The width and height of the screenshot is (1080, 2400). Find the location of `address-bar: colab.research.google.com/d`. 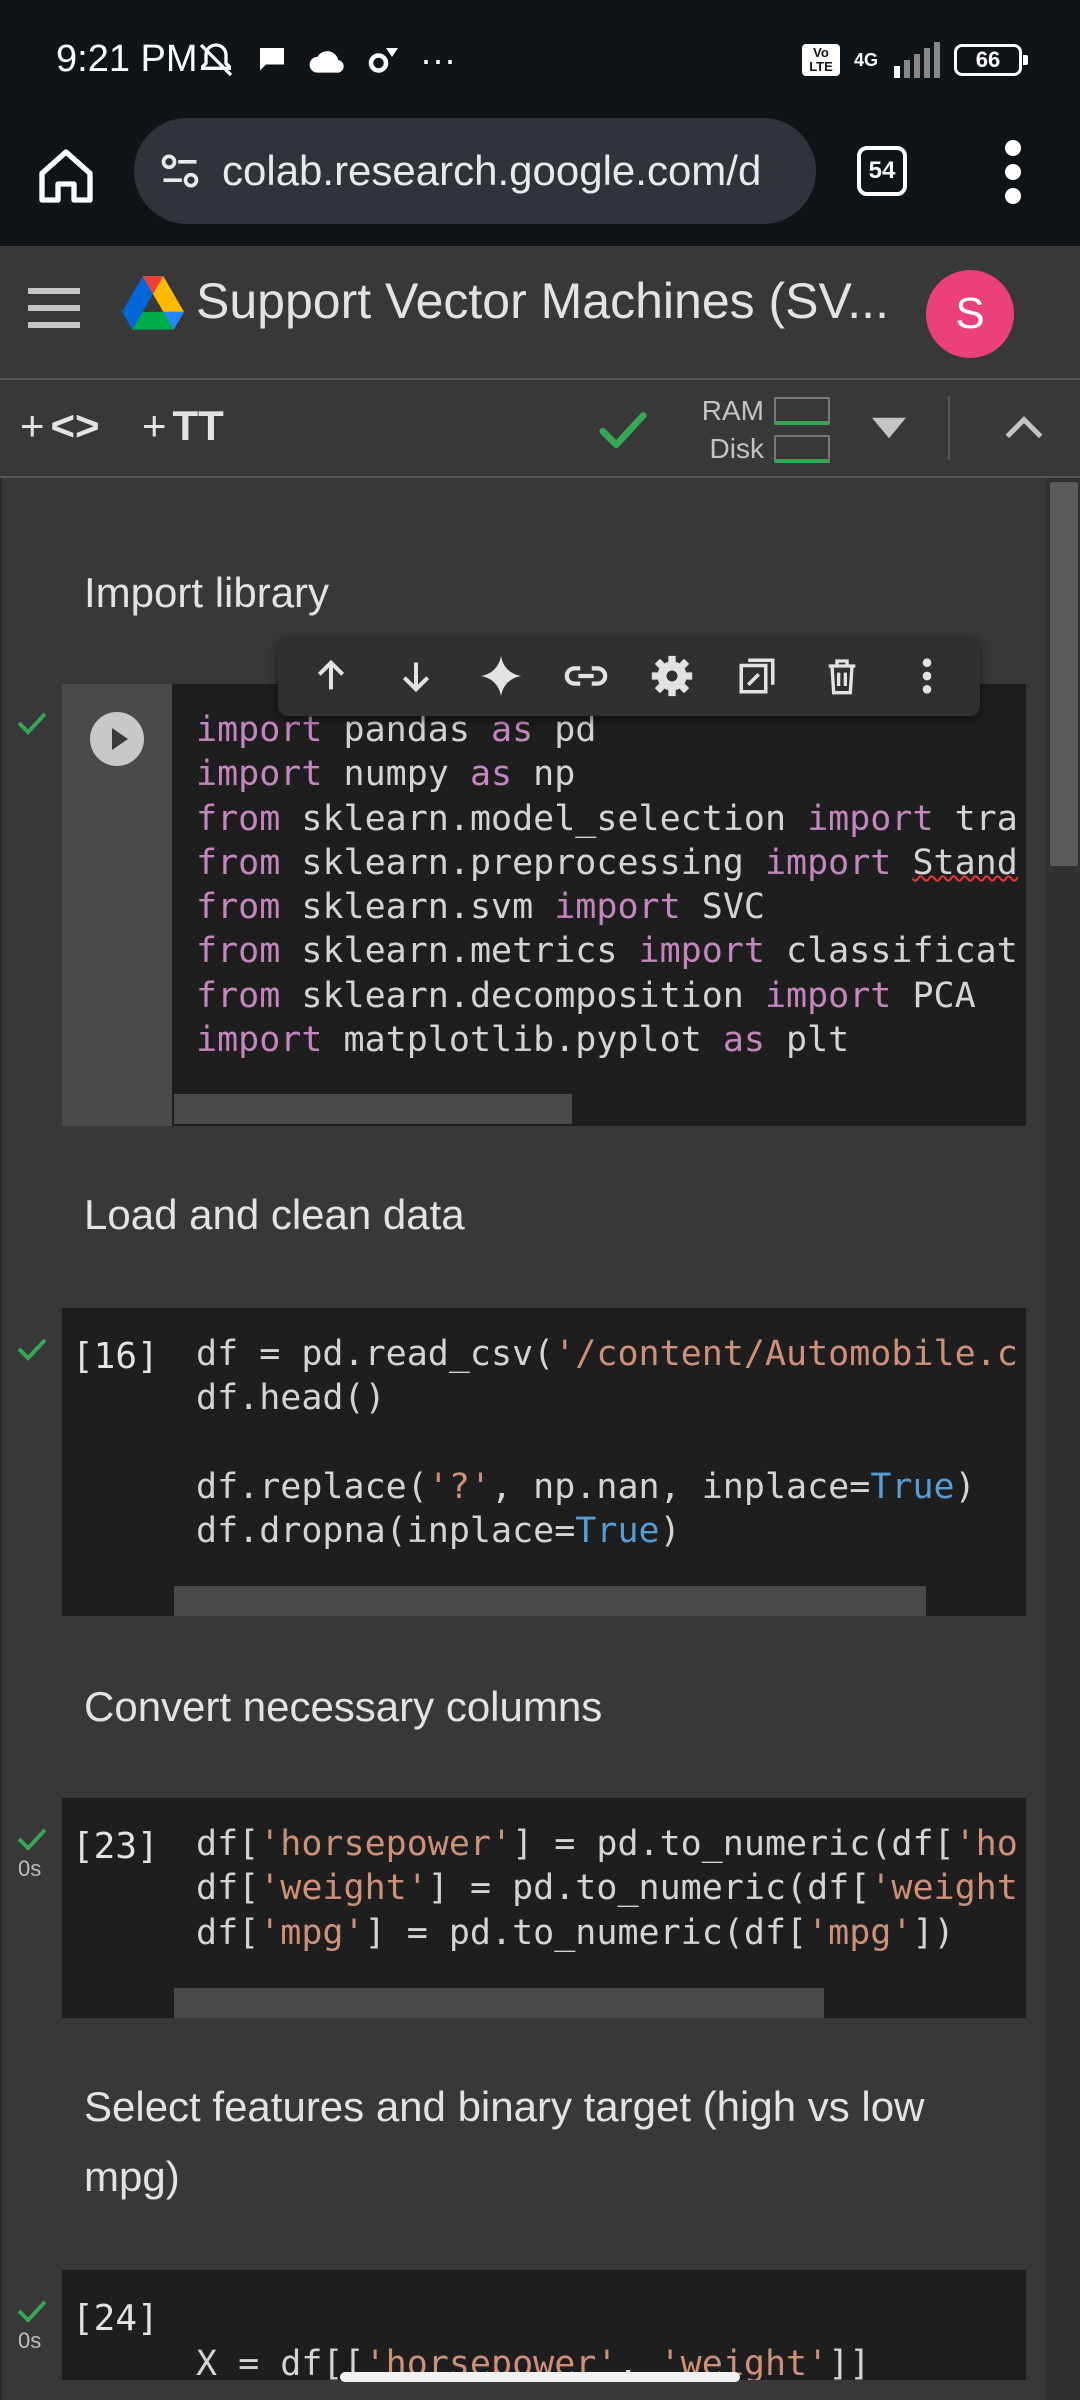

address-bar: colab.research.google.com/d is located at coordinates (475, 171).